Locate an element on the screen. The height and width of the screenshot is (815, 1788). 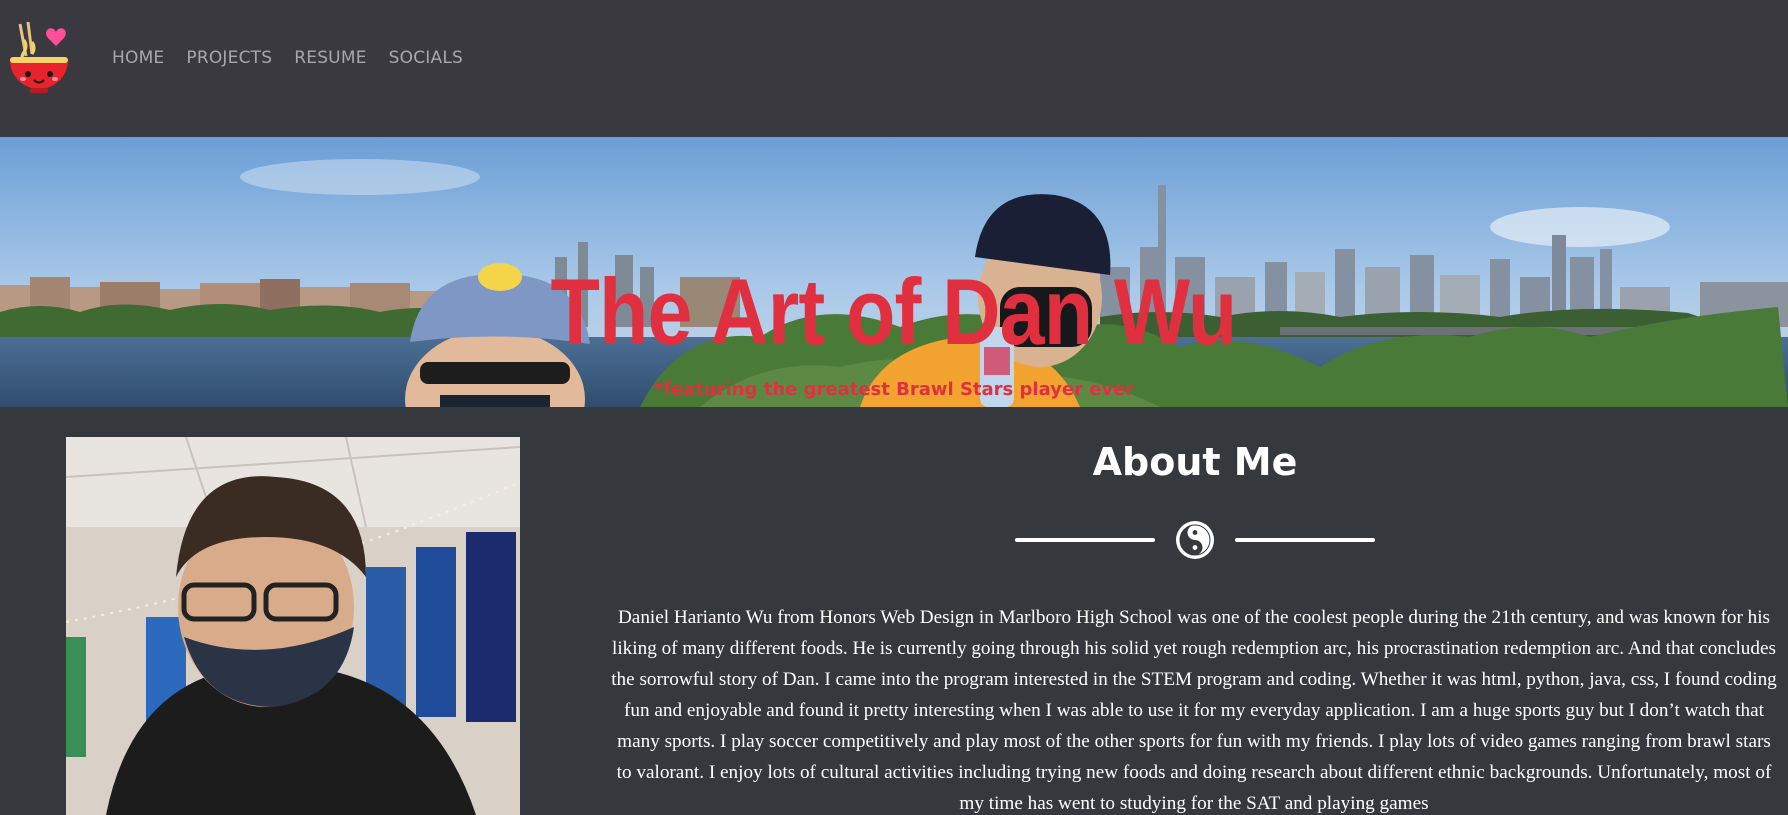
profile-photo is located at coordinates (293, 626).